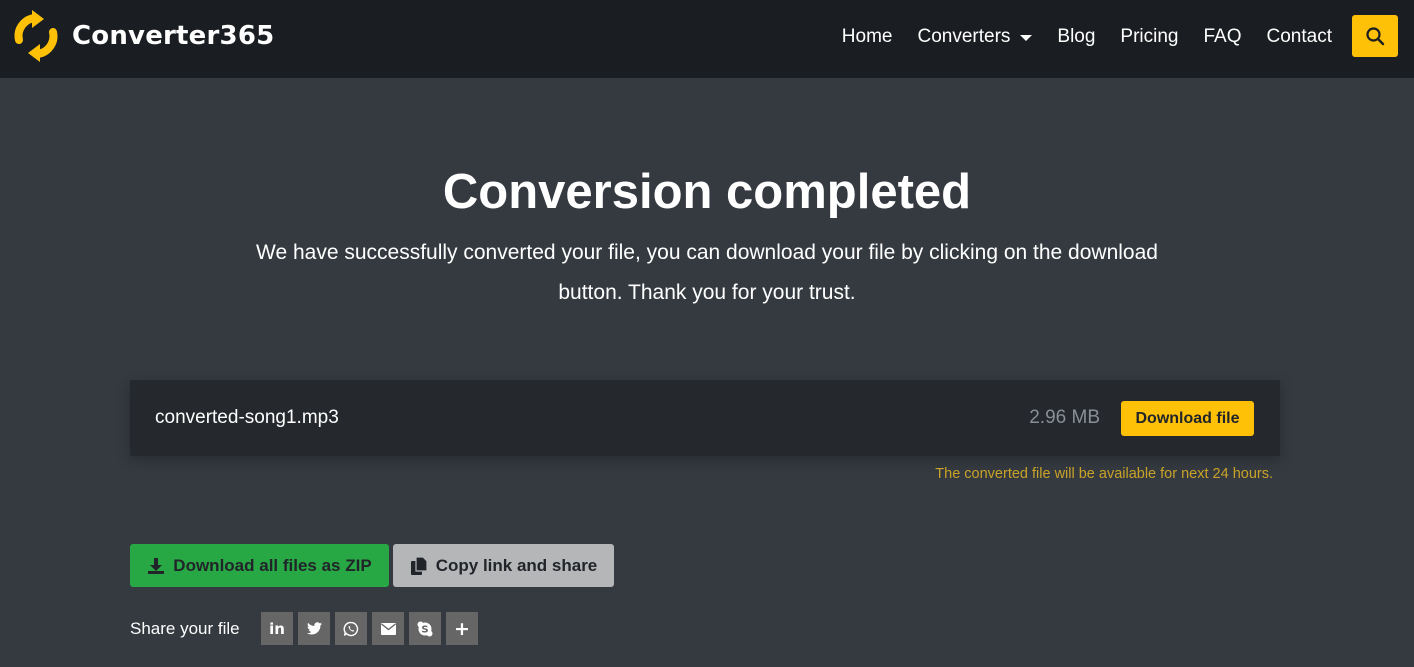 Image resolution: width=1414 pixels, height=667 pixels. I want to click on share-skype-button: S, so click(425, 628).